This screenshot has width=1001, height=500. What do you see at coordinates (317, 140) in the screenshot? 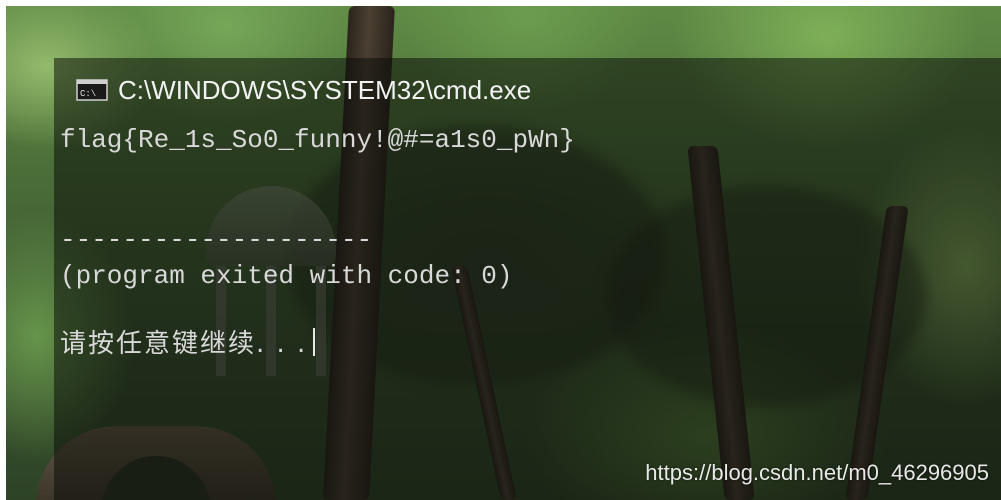
I see `flag-output-line: flag{Re_1s_So0_funny!@#=a1s0_pWn}` at bounding box center [317, 140].